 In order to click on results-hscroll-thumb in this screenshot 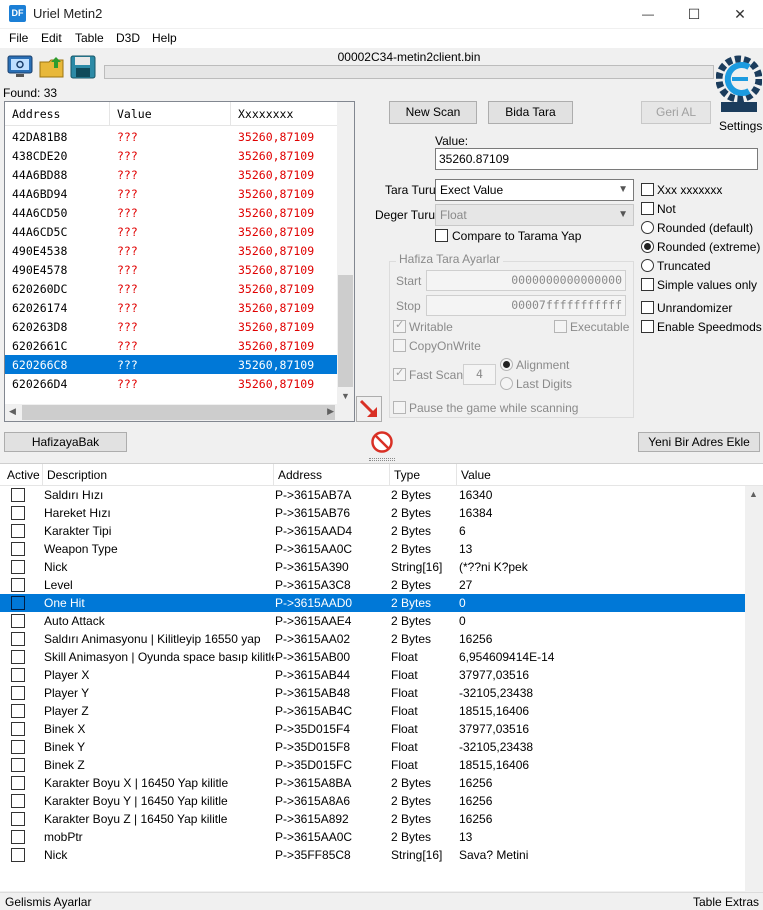, I will do `click(178, 412)`.